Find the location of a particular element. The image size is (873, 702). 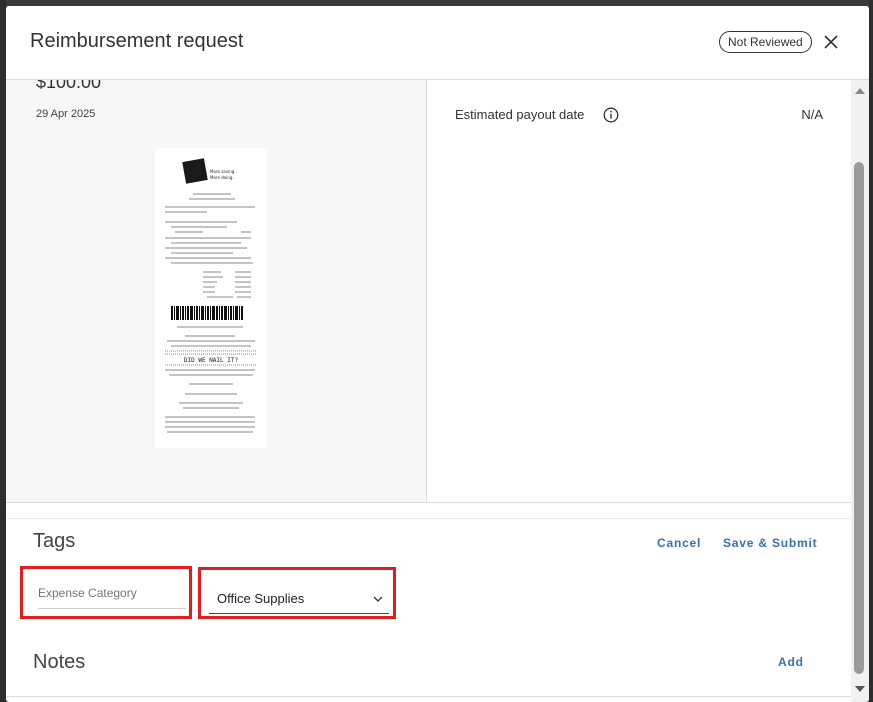

scroll-down-arrow is located at coordinates (860, 689).